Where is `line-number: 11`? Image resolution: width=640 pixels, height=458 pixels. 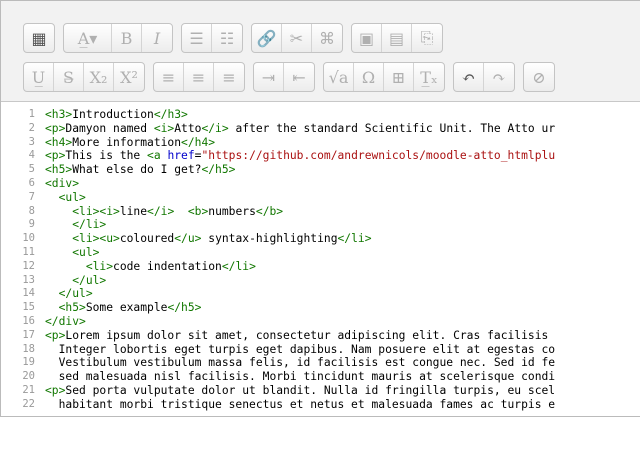 line-number: 11 is located at coordinates (28, 251).